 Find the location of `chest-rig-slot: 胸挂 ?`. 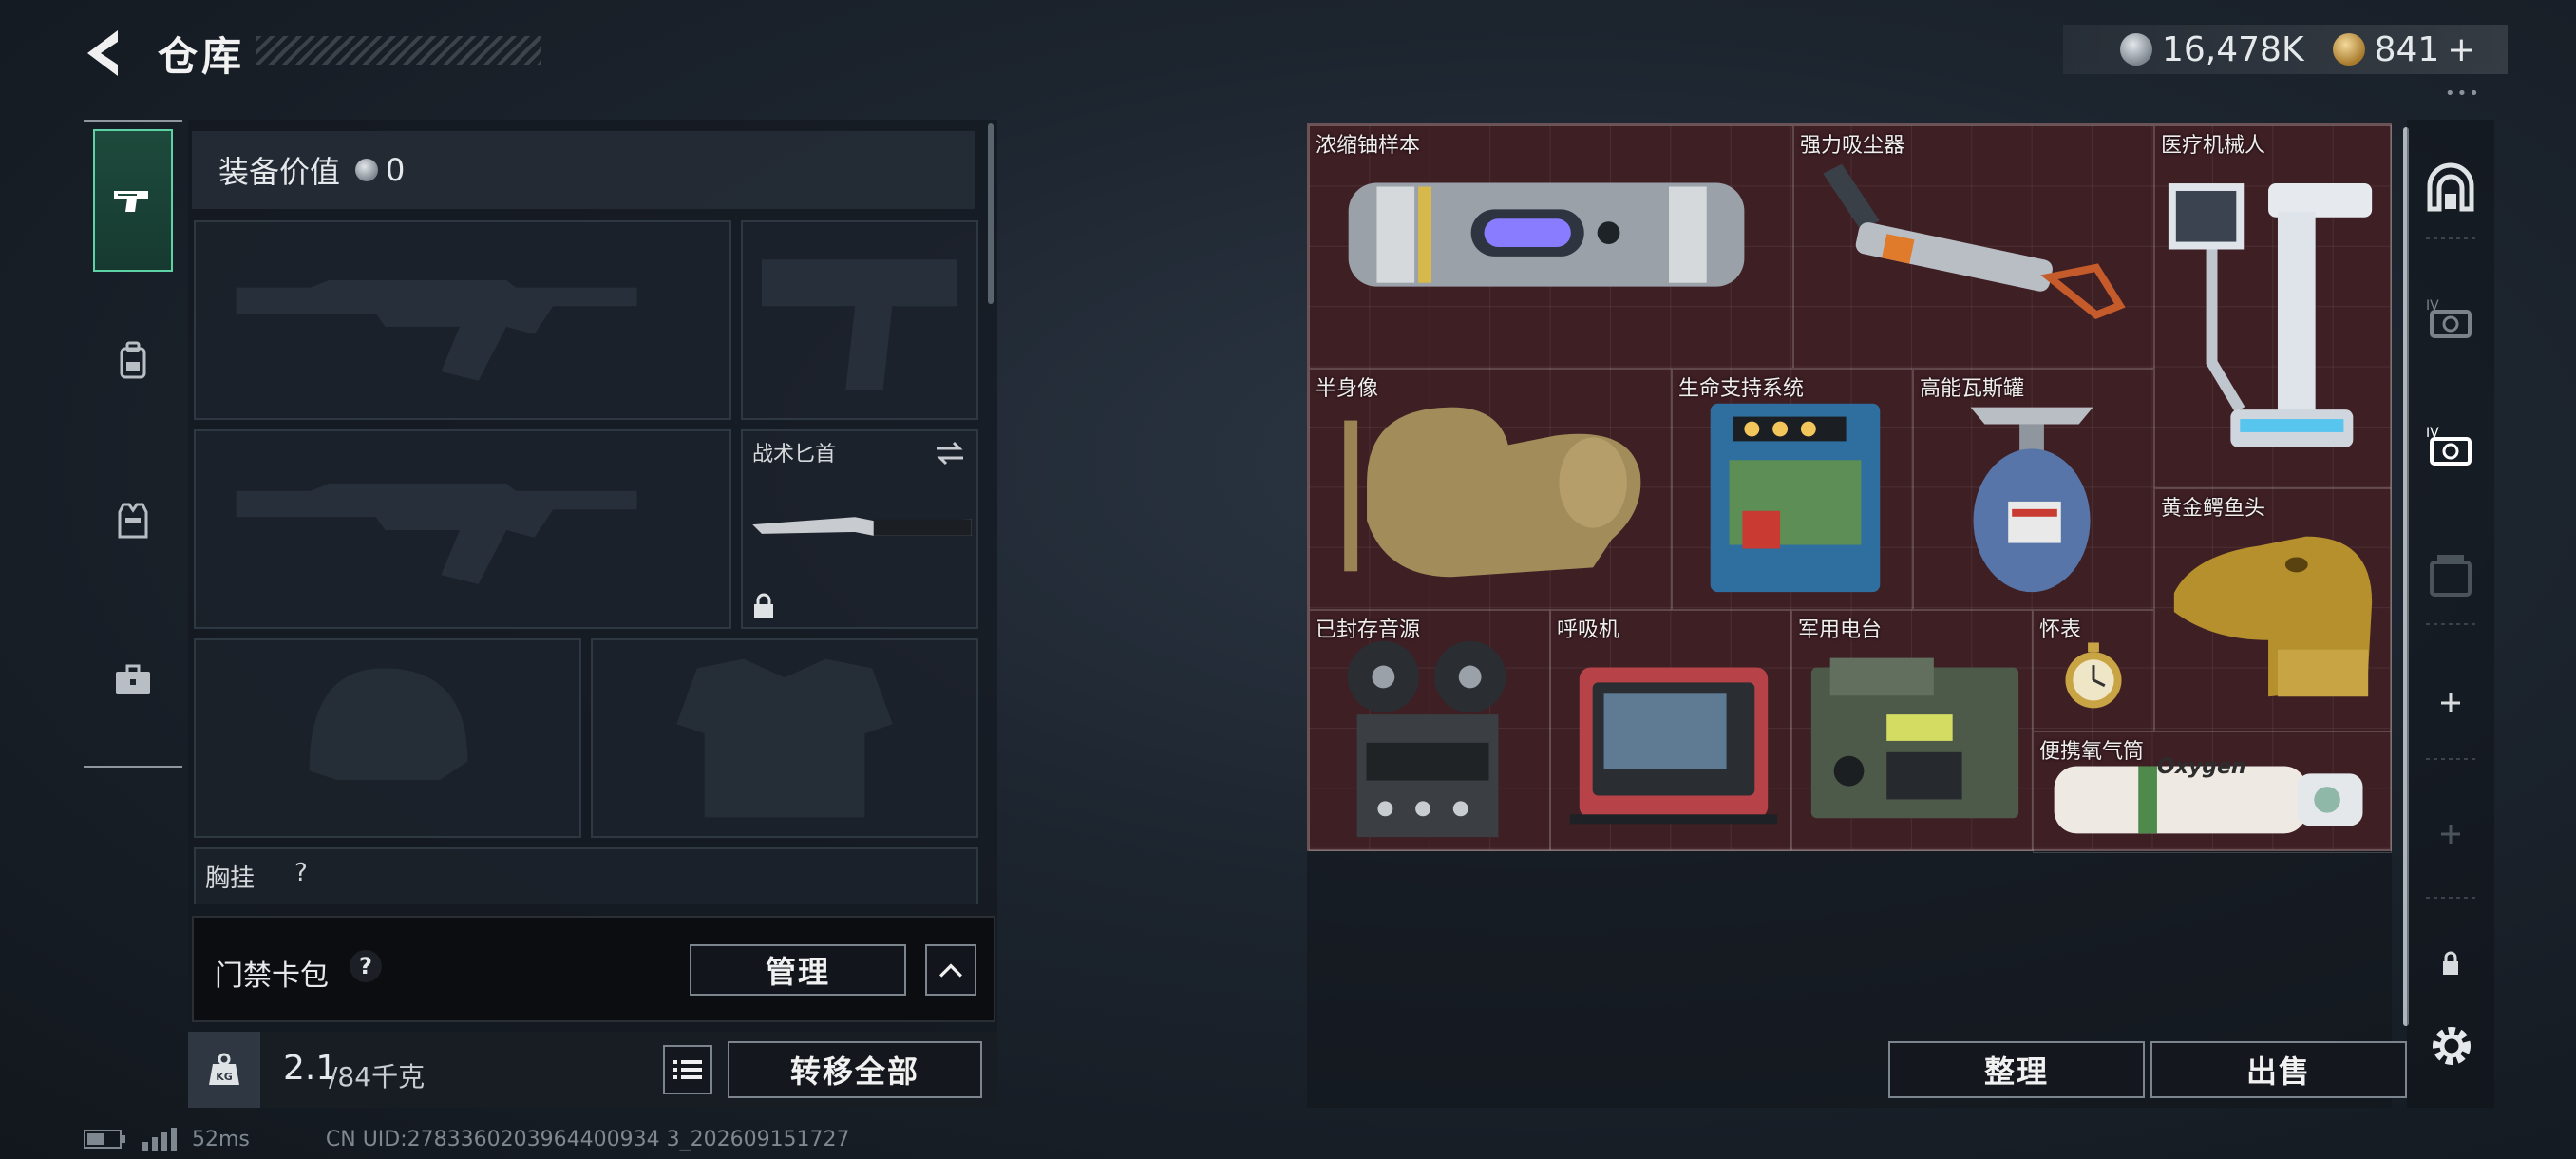

chest-rig-slot: 胸挂 ? is located at coordinates (586, 875).